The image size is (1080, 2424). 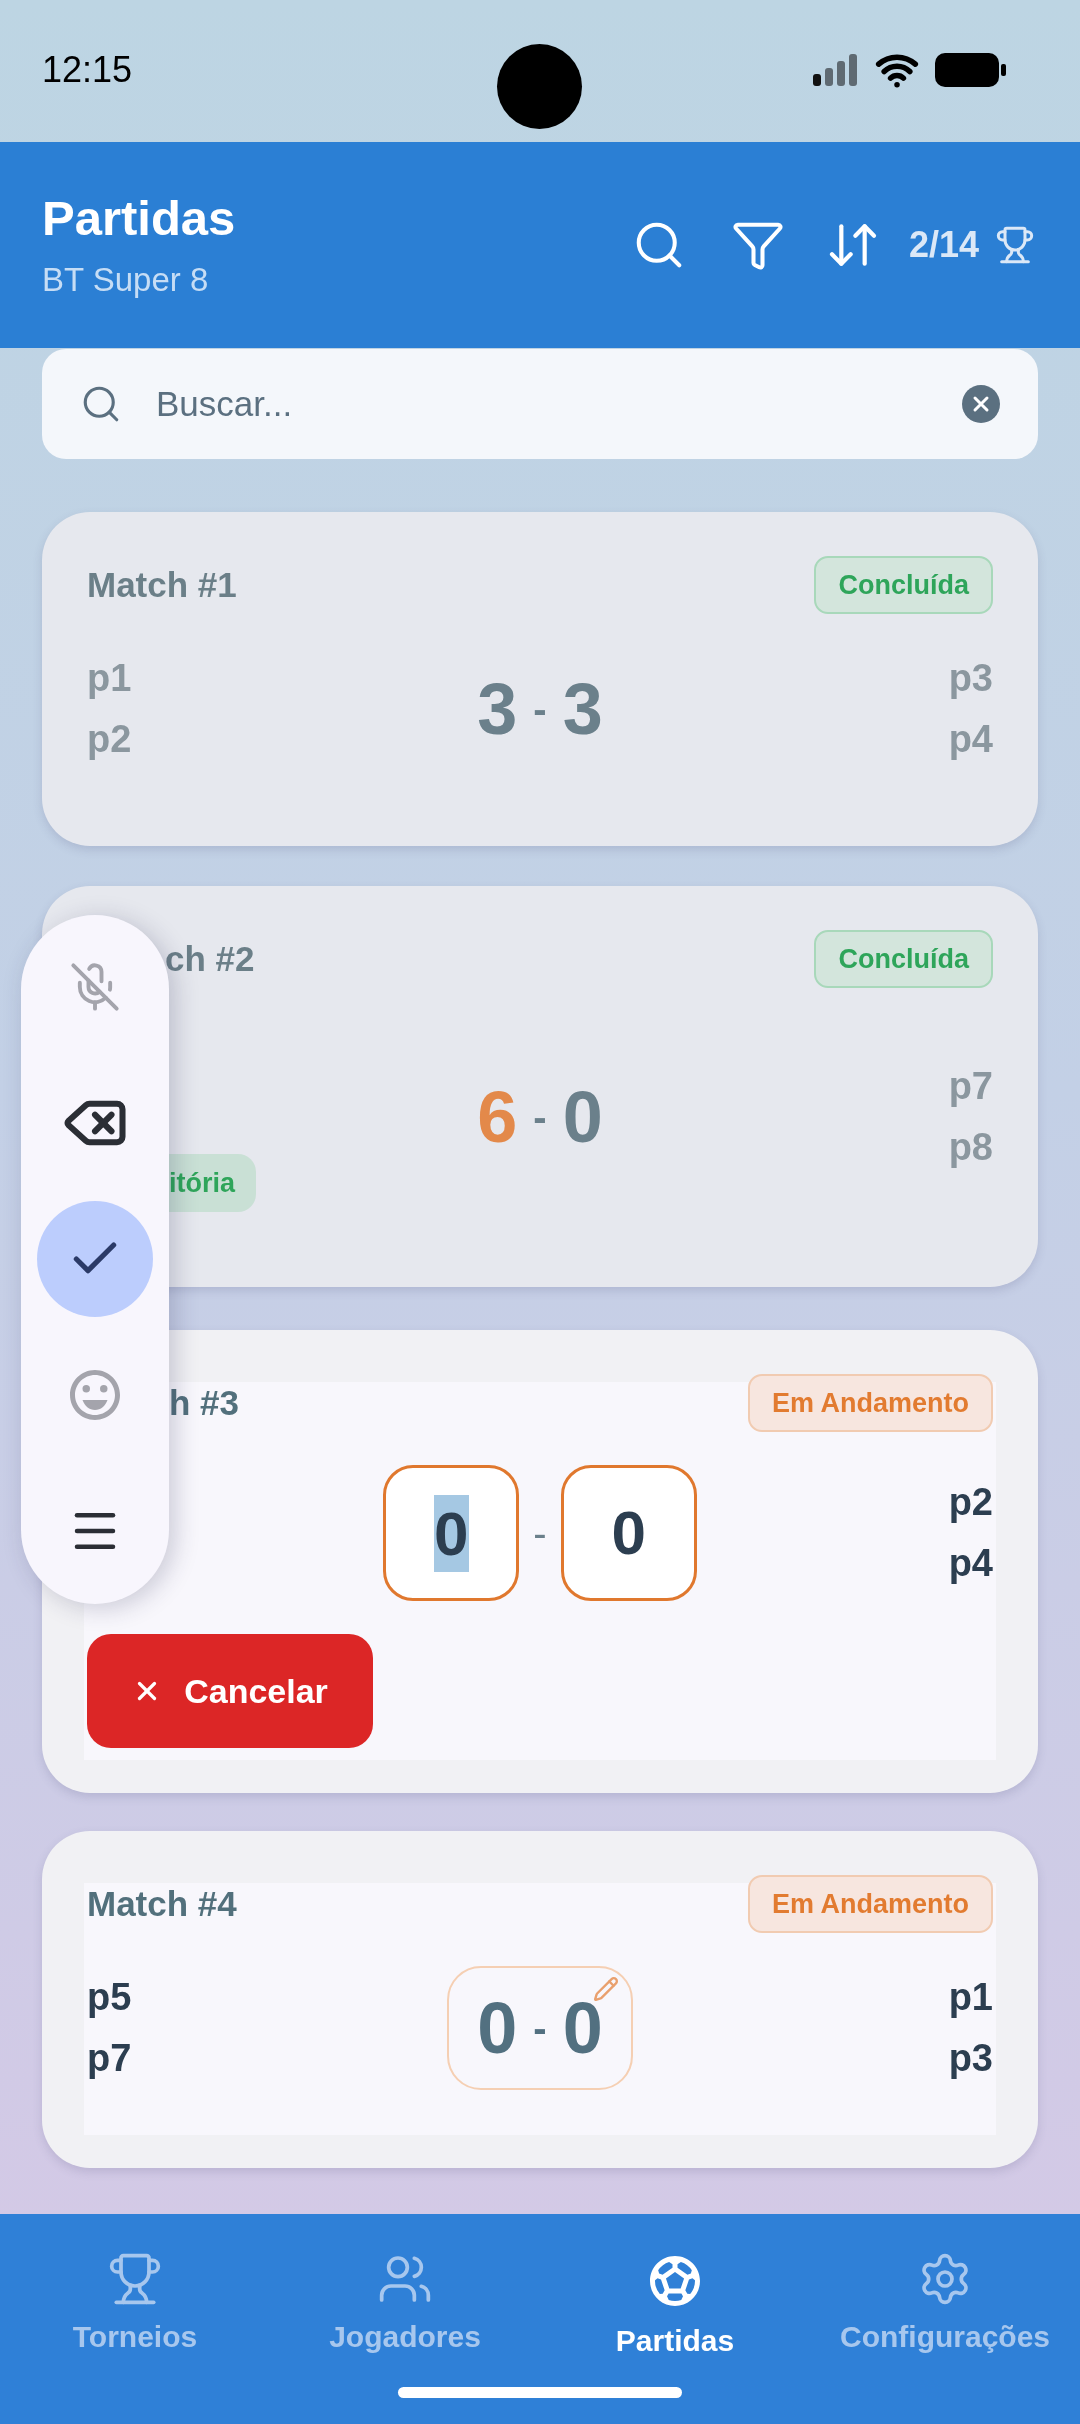 I want to click on match-title: h #3, so click(x=204, y=1402).